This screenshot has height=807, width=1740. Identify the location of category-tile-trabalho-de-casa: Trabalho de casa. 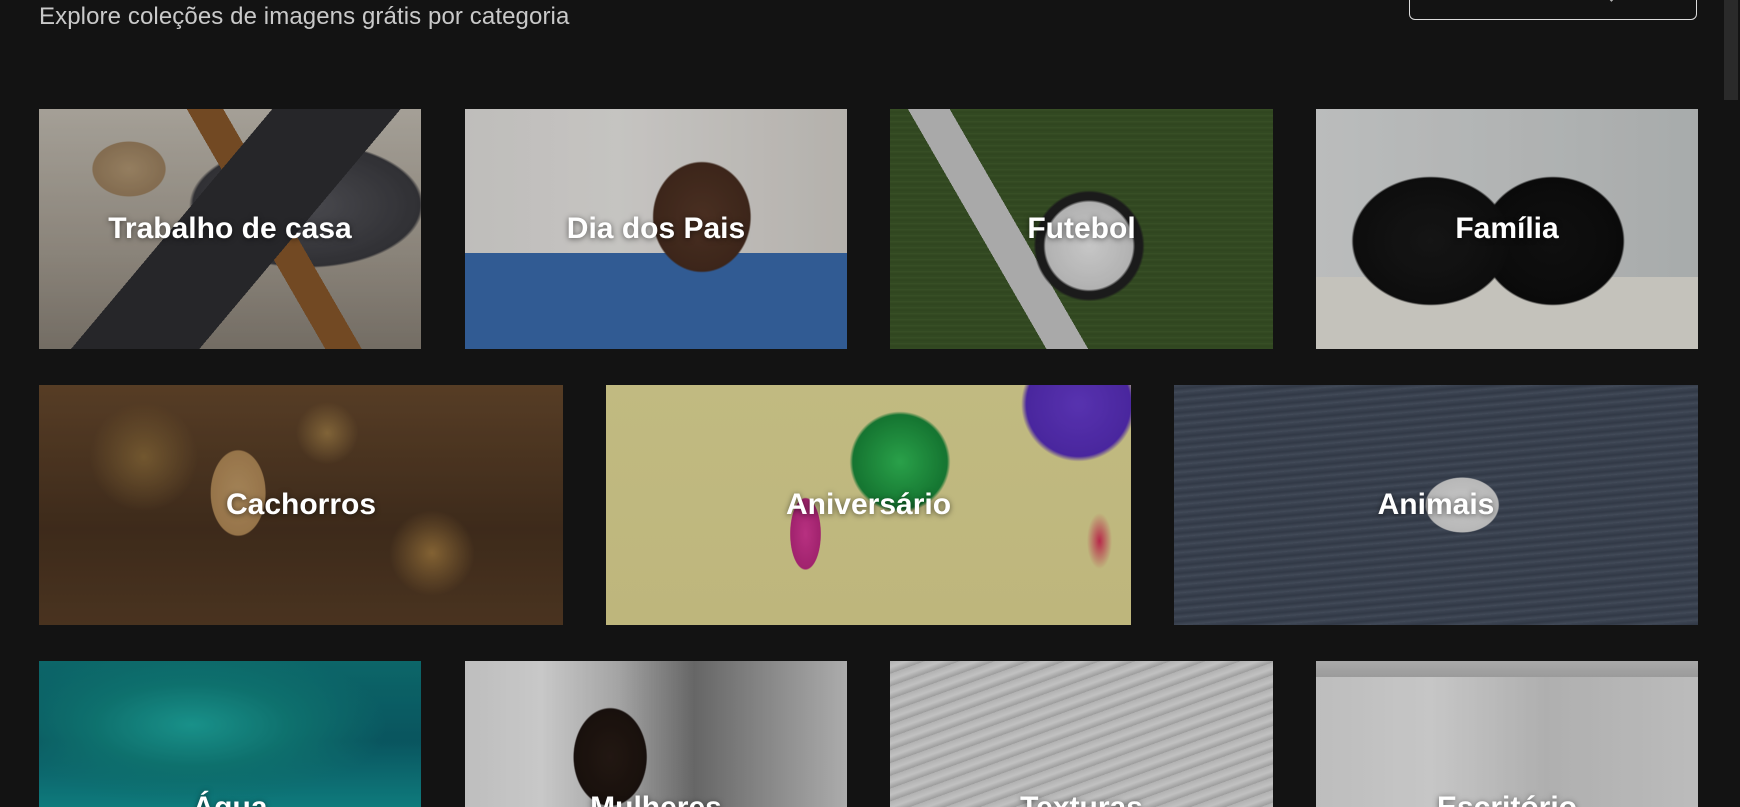
(230, 229).